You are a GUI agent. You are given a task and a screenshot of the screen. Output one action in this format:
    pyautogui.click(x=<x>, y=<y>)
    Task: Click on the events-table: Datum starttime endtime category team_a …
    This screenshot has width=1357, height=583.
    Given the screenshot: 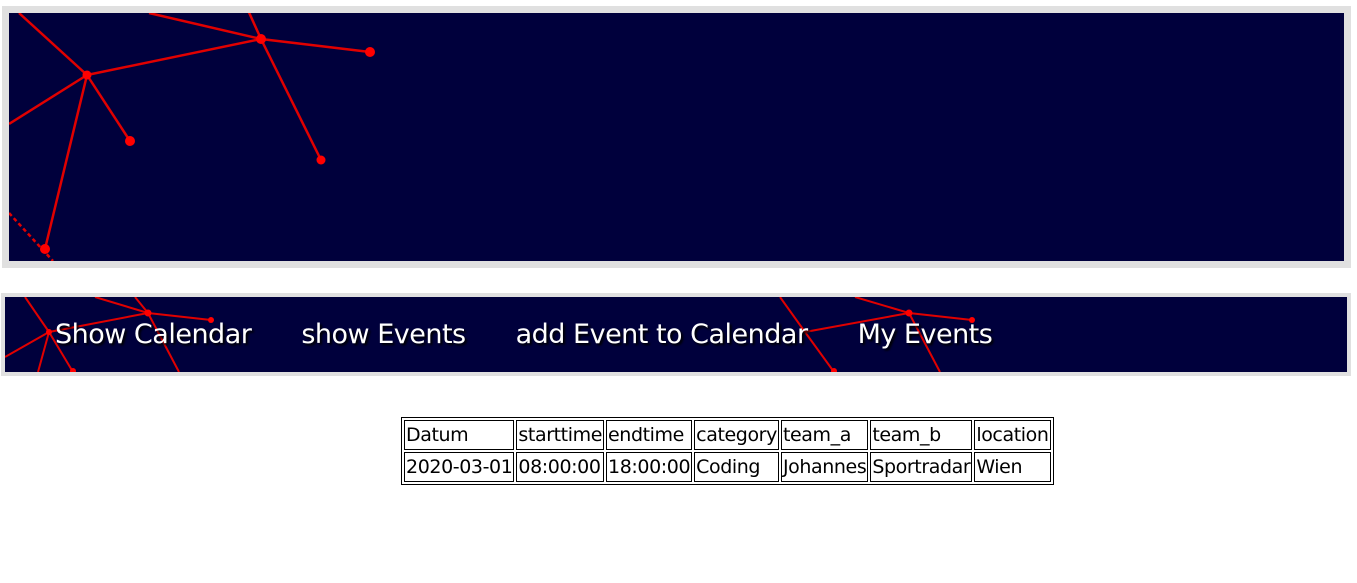 What is the action you would take?
    pyautogui.click(x=727, y=451)
    